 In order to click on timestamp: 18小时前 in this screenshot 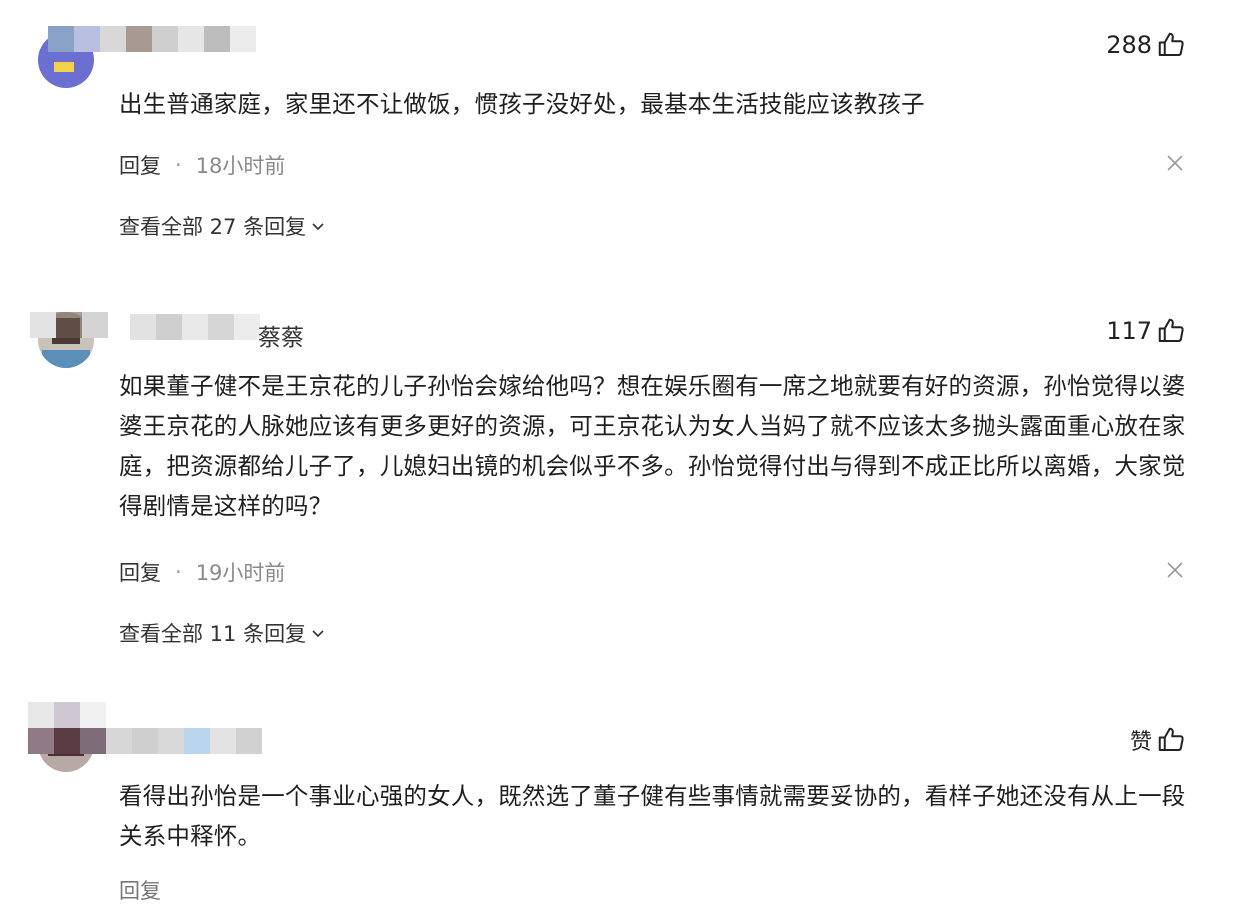, I will do `click(240, 166)`.